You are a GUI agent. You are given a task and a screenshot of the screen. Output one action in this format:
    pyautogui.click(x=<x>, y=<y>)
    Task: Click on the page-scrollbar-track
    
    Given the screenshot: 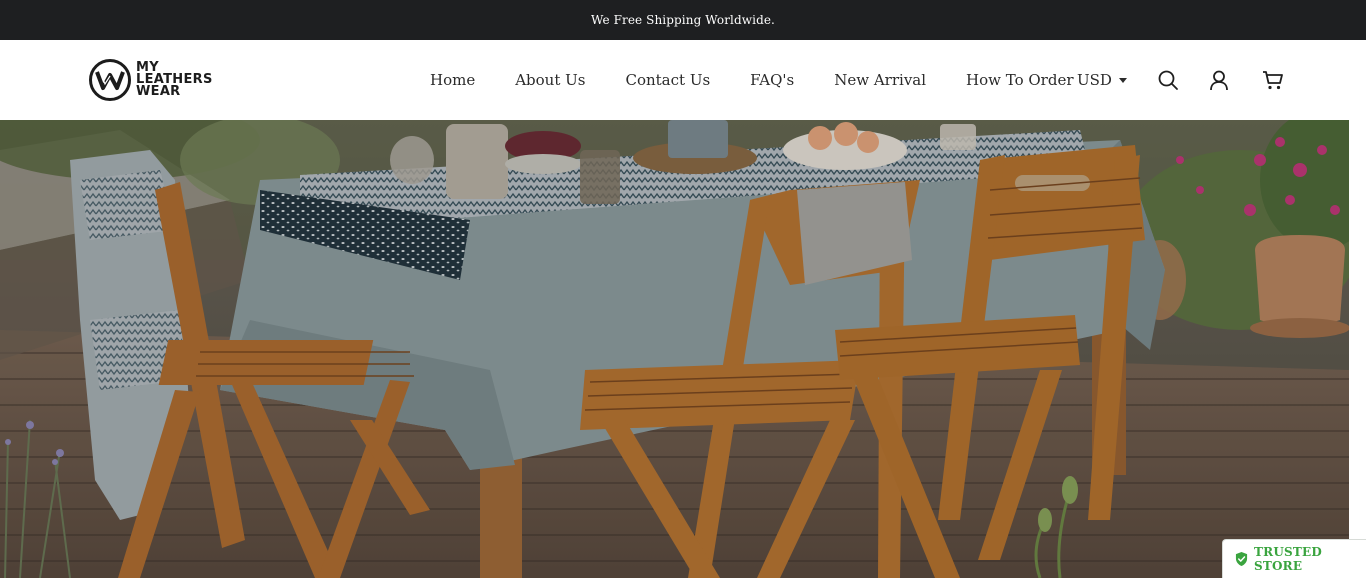 What is the action you would take?
    pyautogui.click(x=1357, y=349)
    